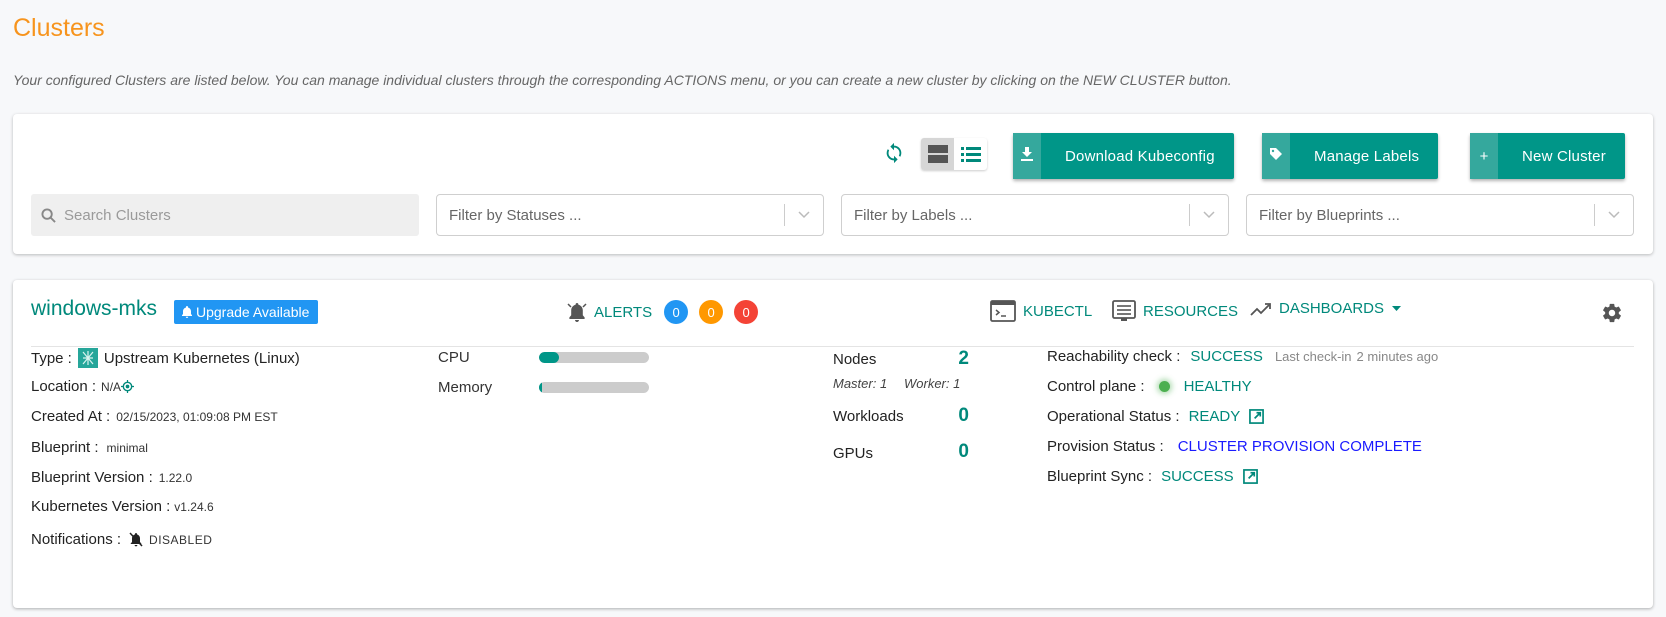 This screenshot has width=1666, height=617. I want to click on type-label: Type :, so click(51, 358).